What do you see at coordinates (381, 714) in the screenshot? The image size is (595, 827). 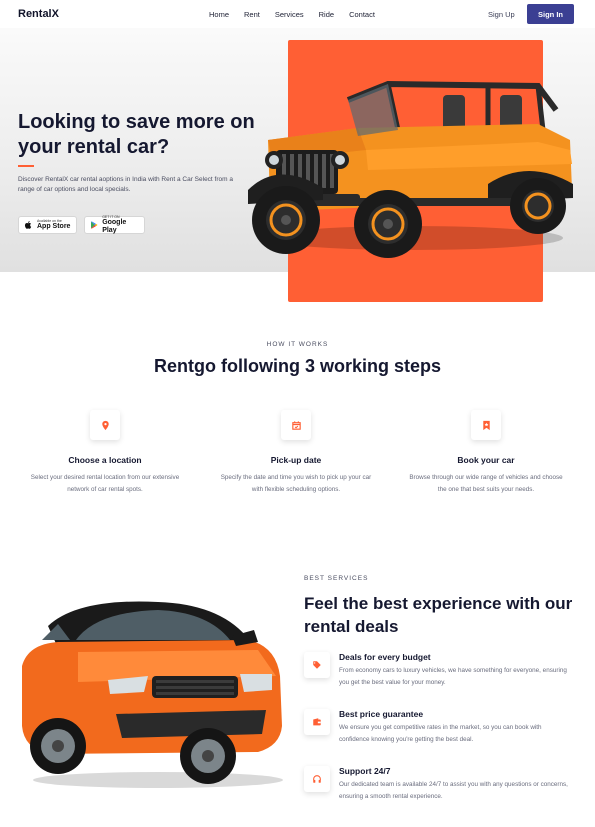 I see `feature-title: Best price guarantee` at bounding box center [381, 714].